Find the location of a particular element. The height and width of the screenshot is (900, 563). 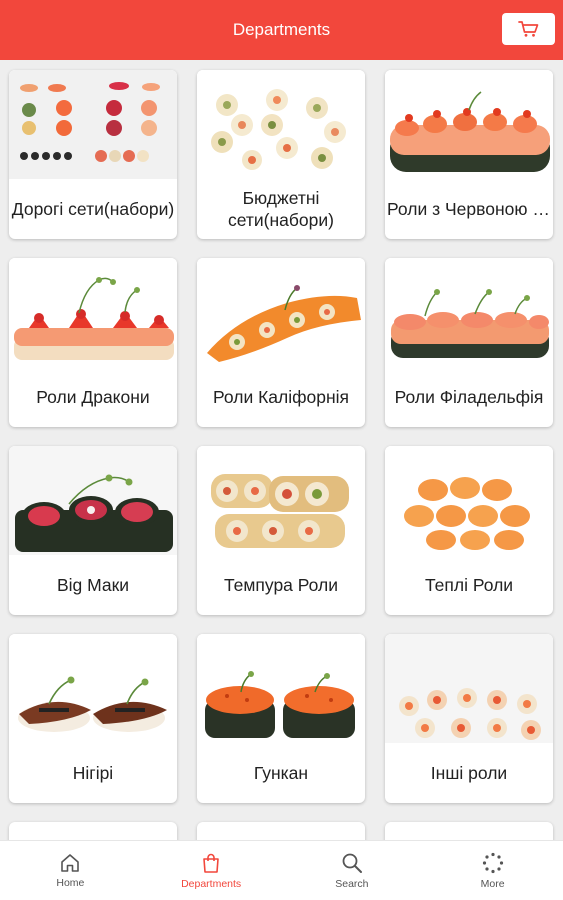

bottom-navigation: Home Departments Search More is located at coordinates (281, 870).